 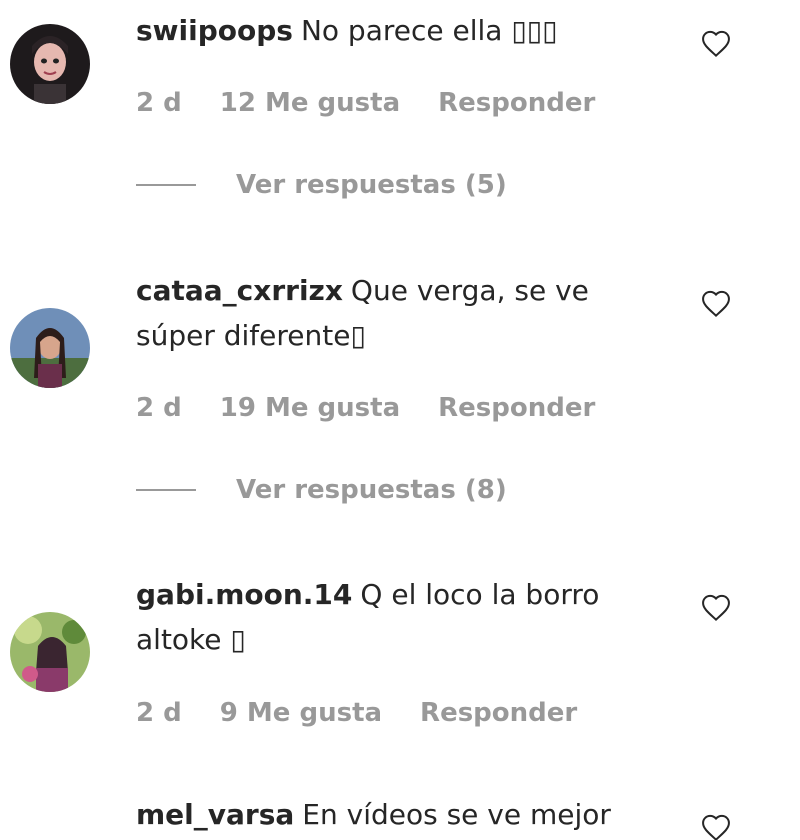 I want to click on comment-likes: 19 Me gusta, so click(x=310, y=408).